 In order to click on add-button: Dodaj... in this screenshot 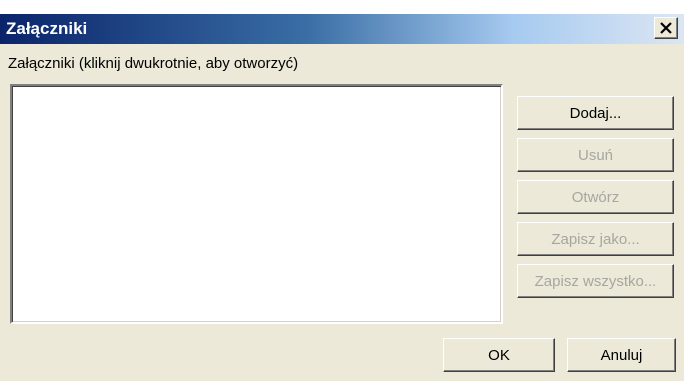, I will do `click(595, 113)`.